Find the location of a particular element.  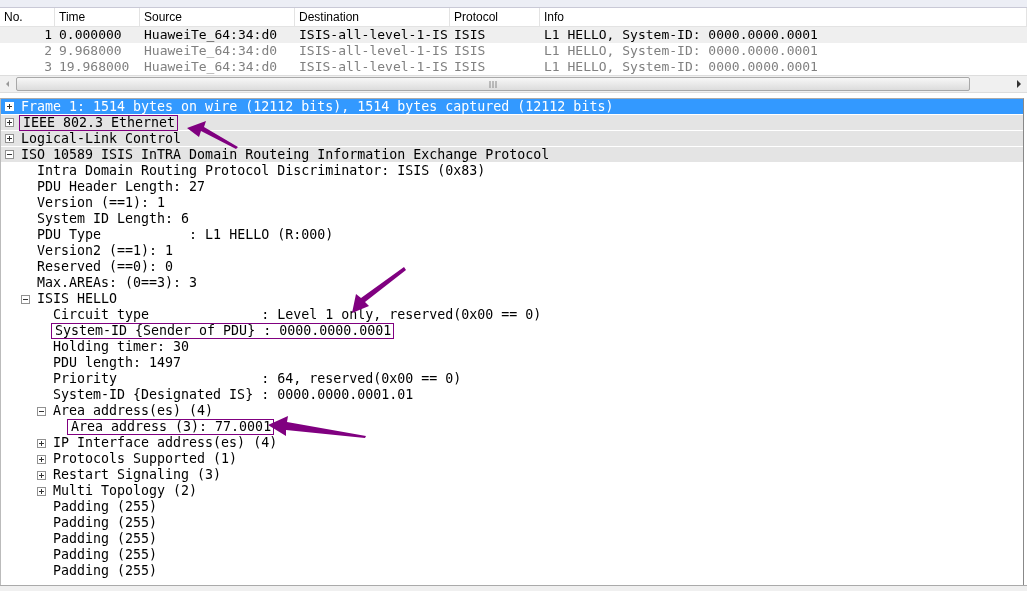

field-text: IP Interface address(es) (4) is located at coordinates (165, 443).